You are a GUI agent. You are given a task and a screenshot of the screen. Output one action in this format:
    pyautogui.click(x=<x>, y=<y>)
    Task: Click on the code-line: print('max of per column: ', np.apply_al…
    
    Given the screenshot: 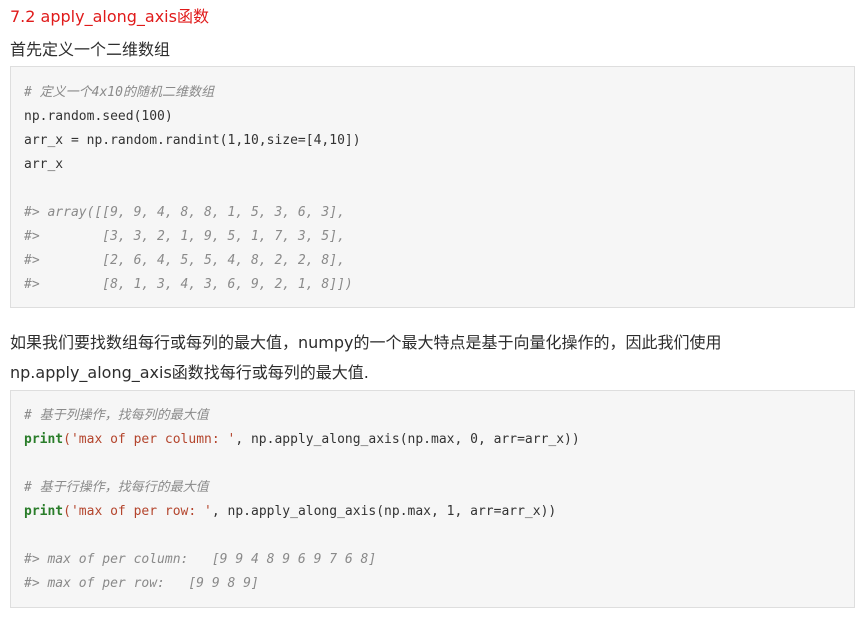 What is the action you would take?
    pyautogui.click(x=302, y=440)
    